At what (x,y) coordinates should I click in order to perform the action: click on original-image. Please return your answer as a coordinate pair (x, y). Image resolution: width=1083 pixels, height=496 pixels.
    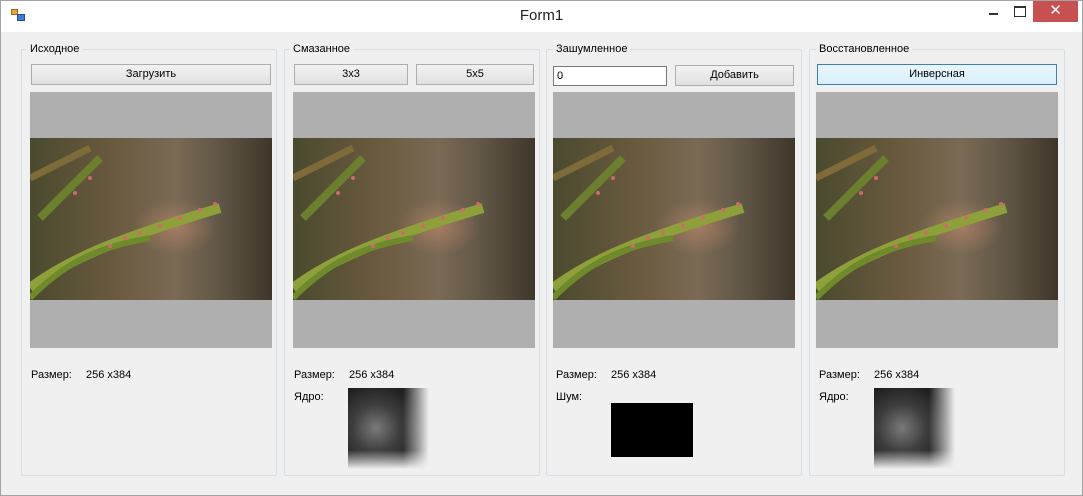
    Looking at the image, I should click on (151, 219).